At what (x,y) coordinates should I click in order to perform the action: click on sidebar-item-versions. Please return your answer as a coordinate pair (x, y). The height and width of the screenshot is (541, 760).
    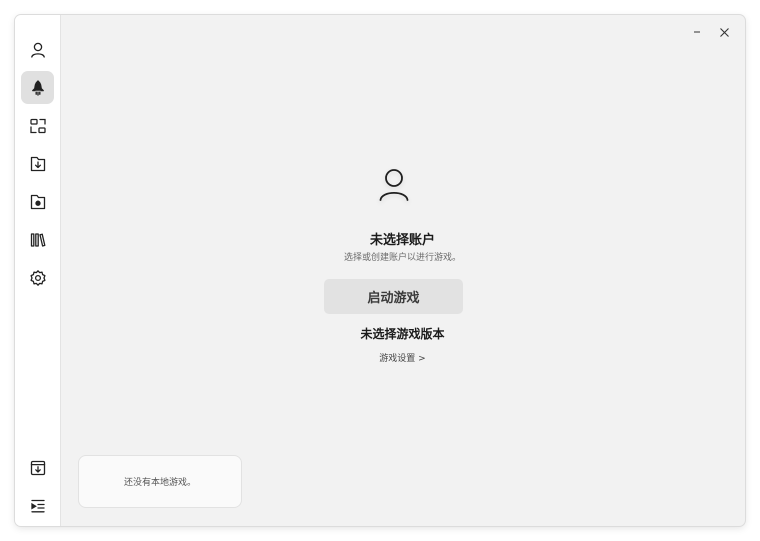
    Looking at the image, I should click on (37, 125).